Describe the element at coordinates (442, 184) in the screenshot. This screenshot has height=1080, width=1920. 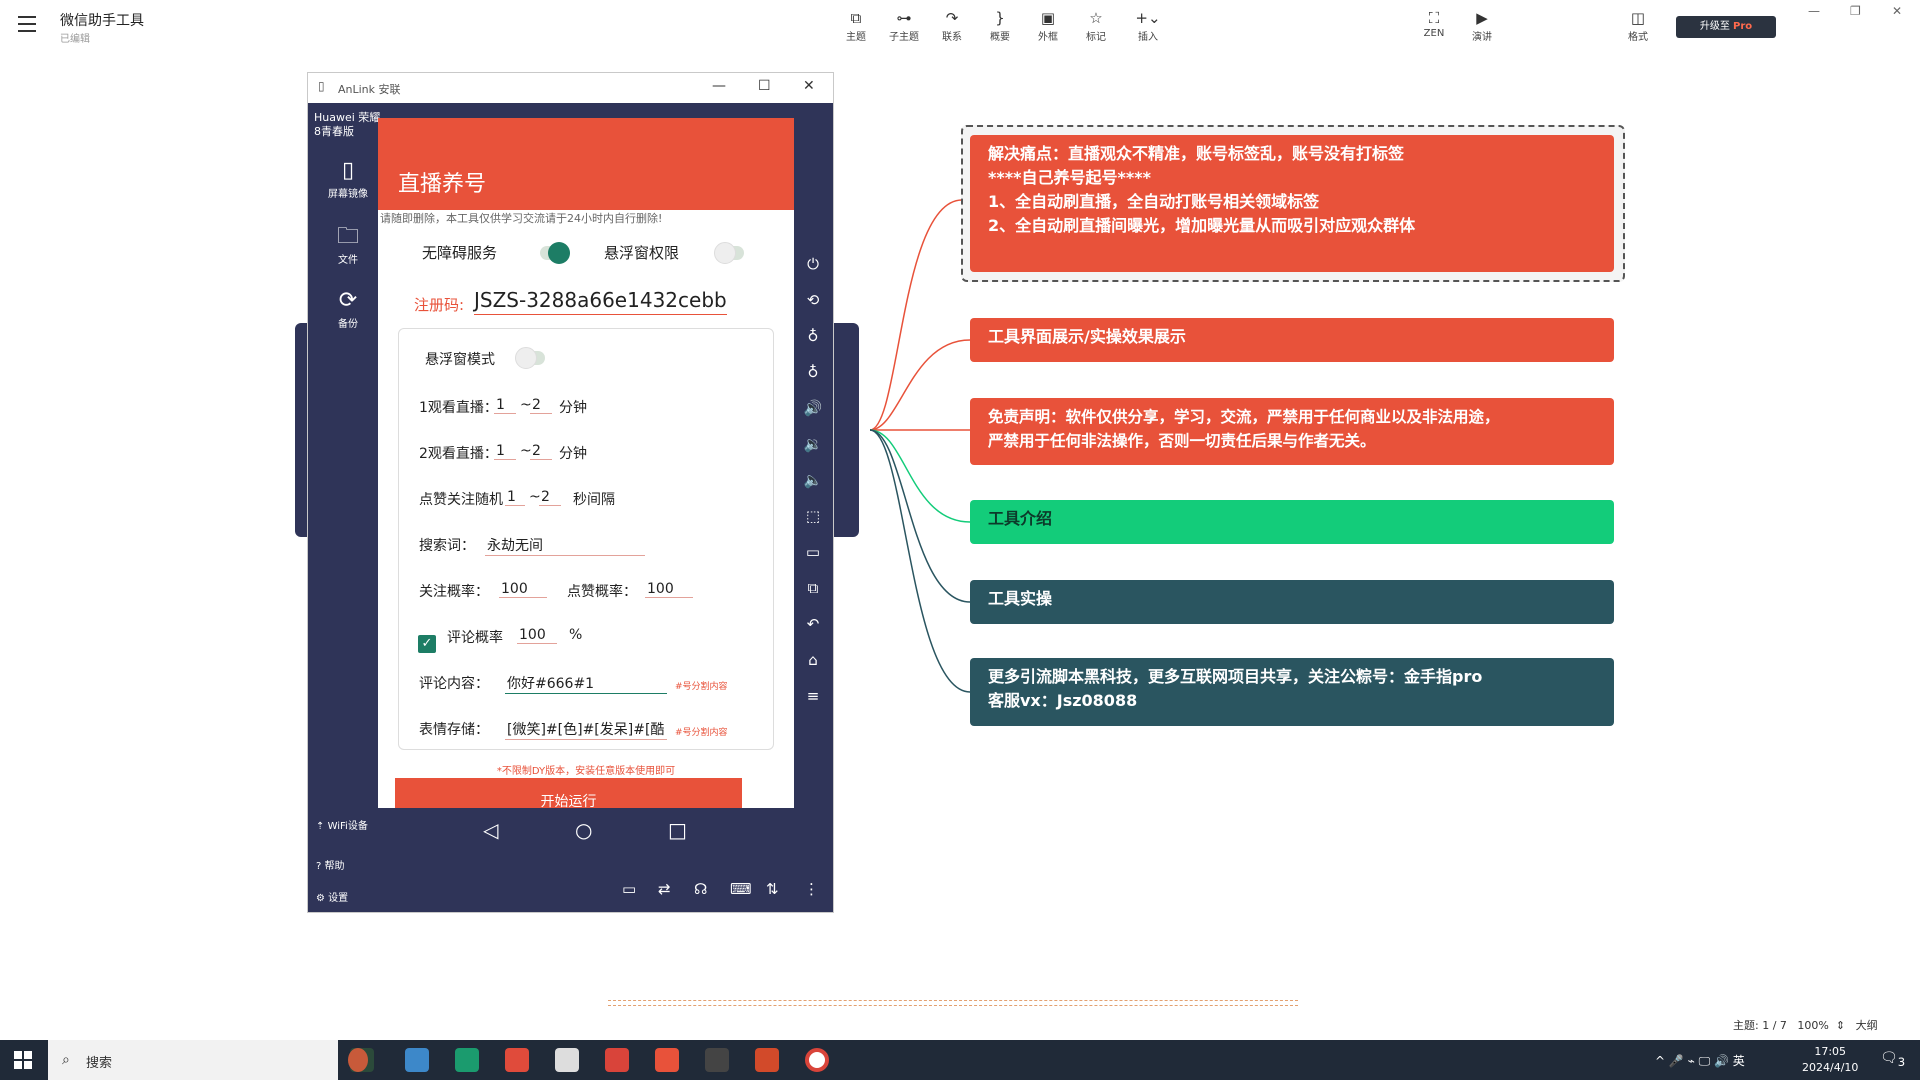
I see `screen-title: 直播养号` at that location.